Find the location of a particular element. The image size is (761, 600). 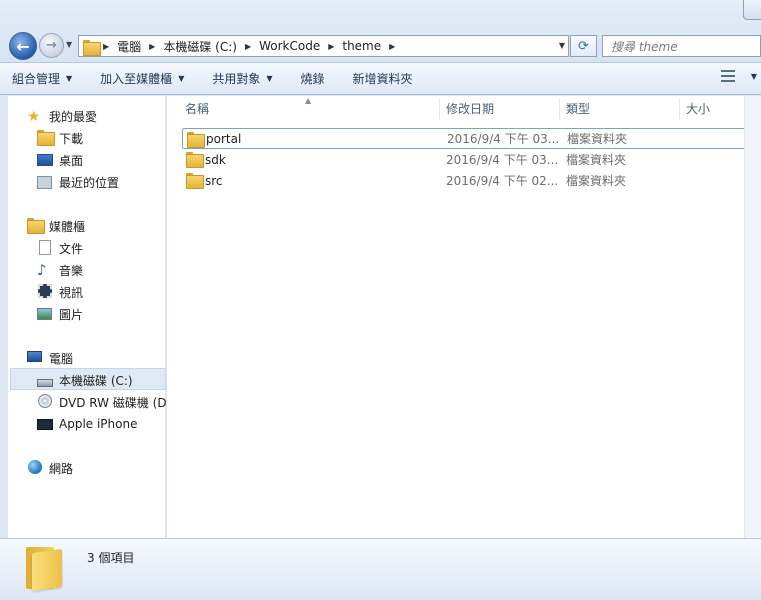

dvd-disc-icon is located at coordinates (45, 402).